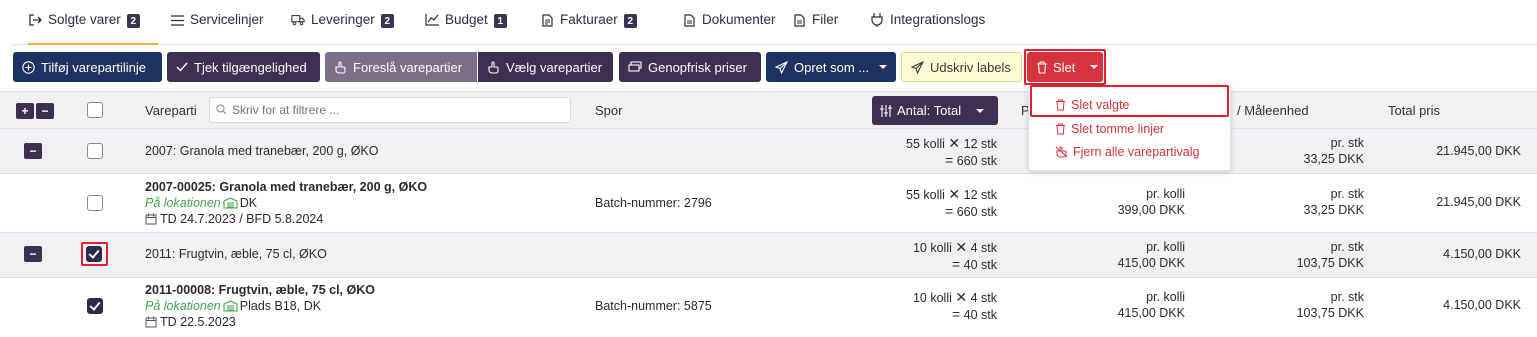 This screenshot has width=1537, height=337. I want to click on dates-line: TD 22.5.2023, so click(190, 322).